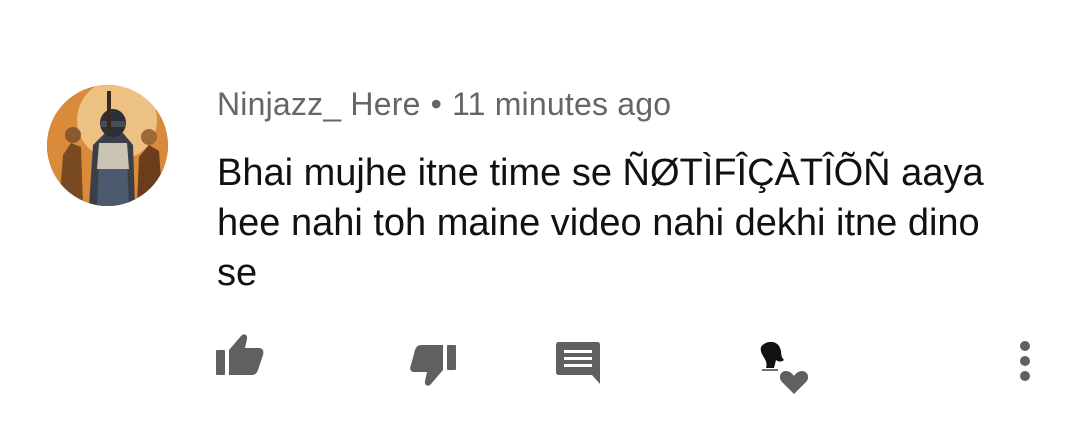 The height and width of the screenshot is (445, 1080). I want to click on more-vertical-icon, so click(1025, 361).